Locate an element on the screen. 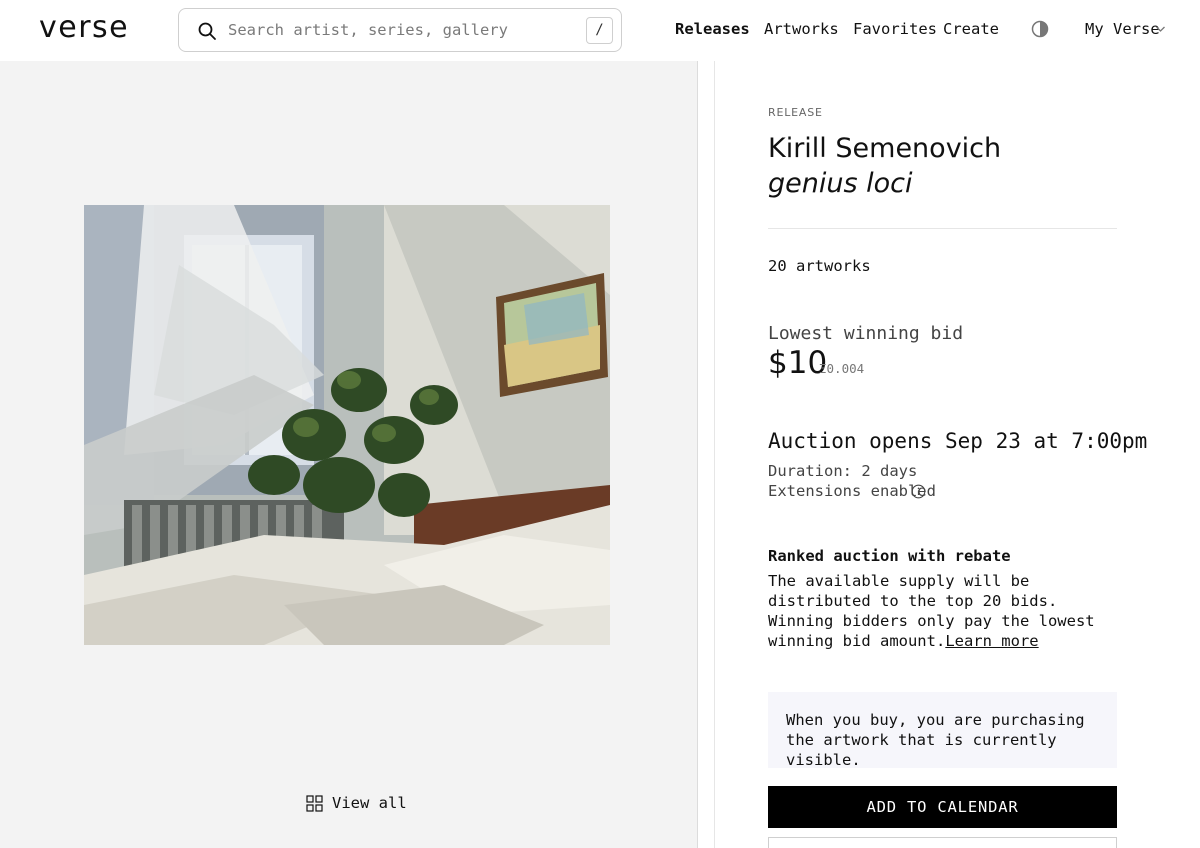 The height and width of the screenshot is (848, 1200). my-verse-menu: My Verse is located at coordinates (1122, 29).